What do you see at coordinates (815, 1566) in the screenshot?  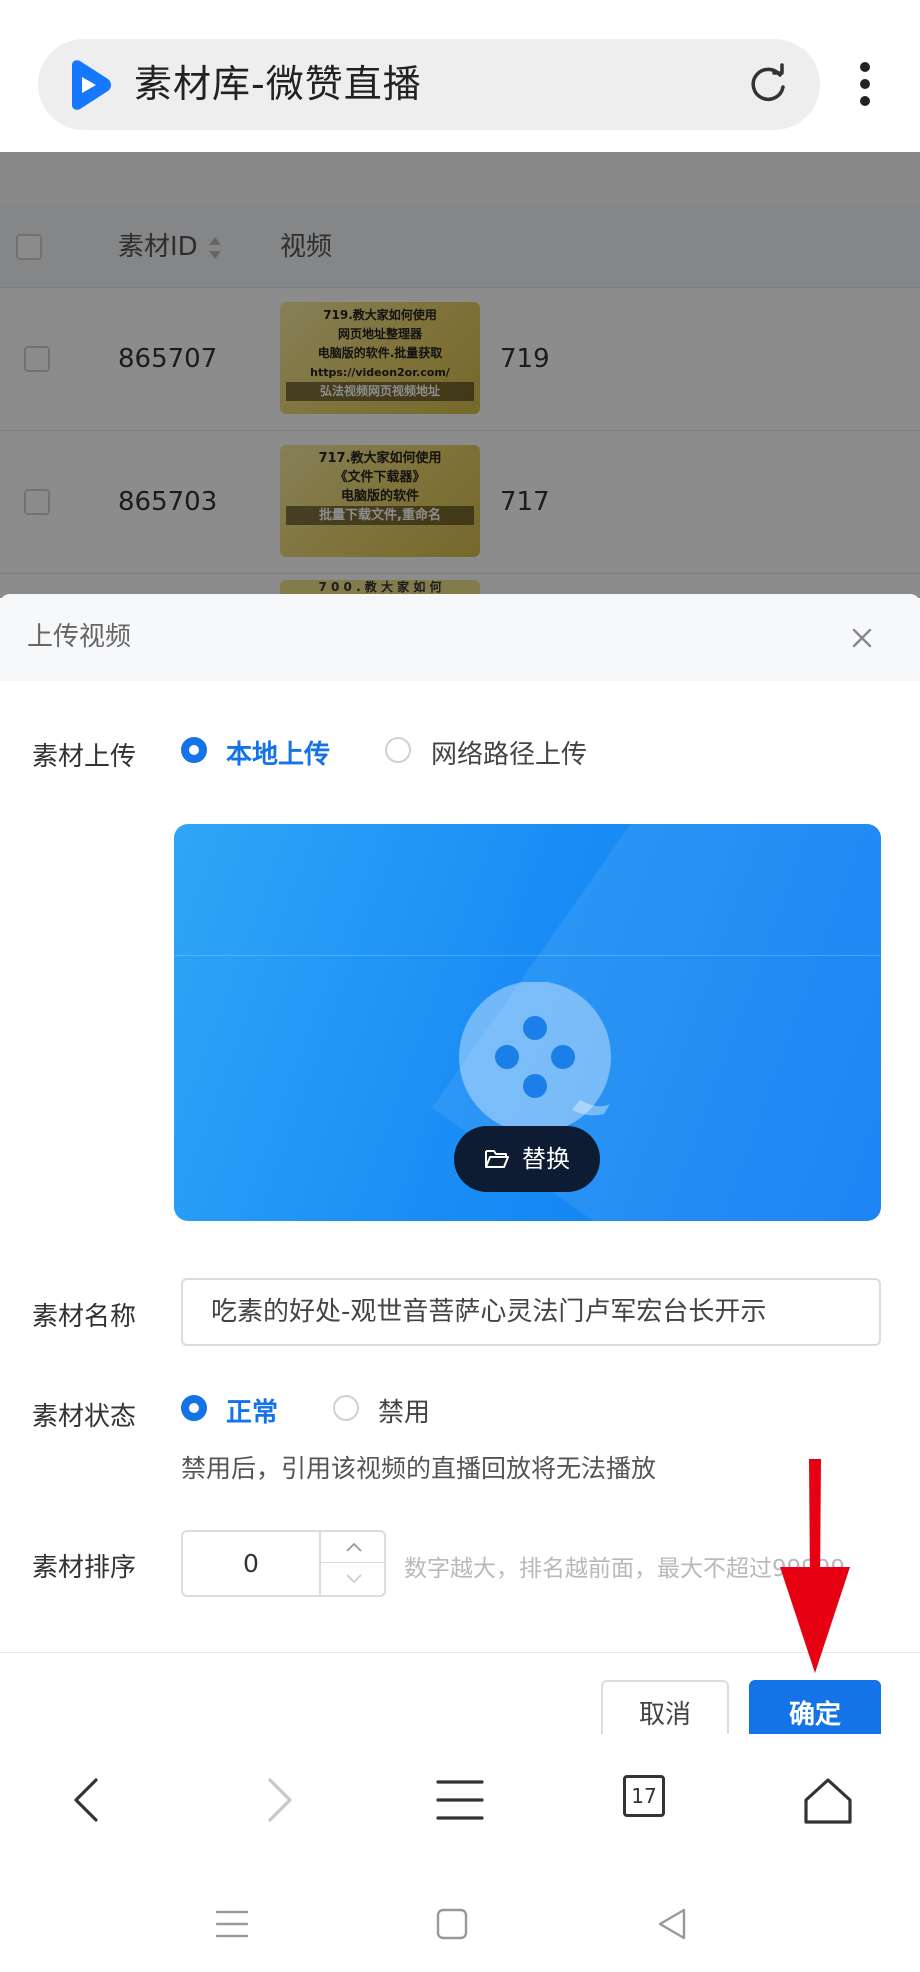 I see `red-arrow-annotation` at bounding box center [815, 1566].